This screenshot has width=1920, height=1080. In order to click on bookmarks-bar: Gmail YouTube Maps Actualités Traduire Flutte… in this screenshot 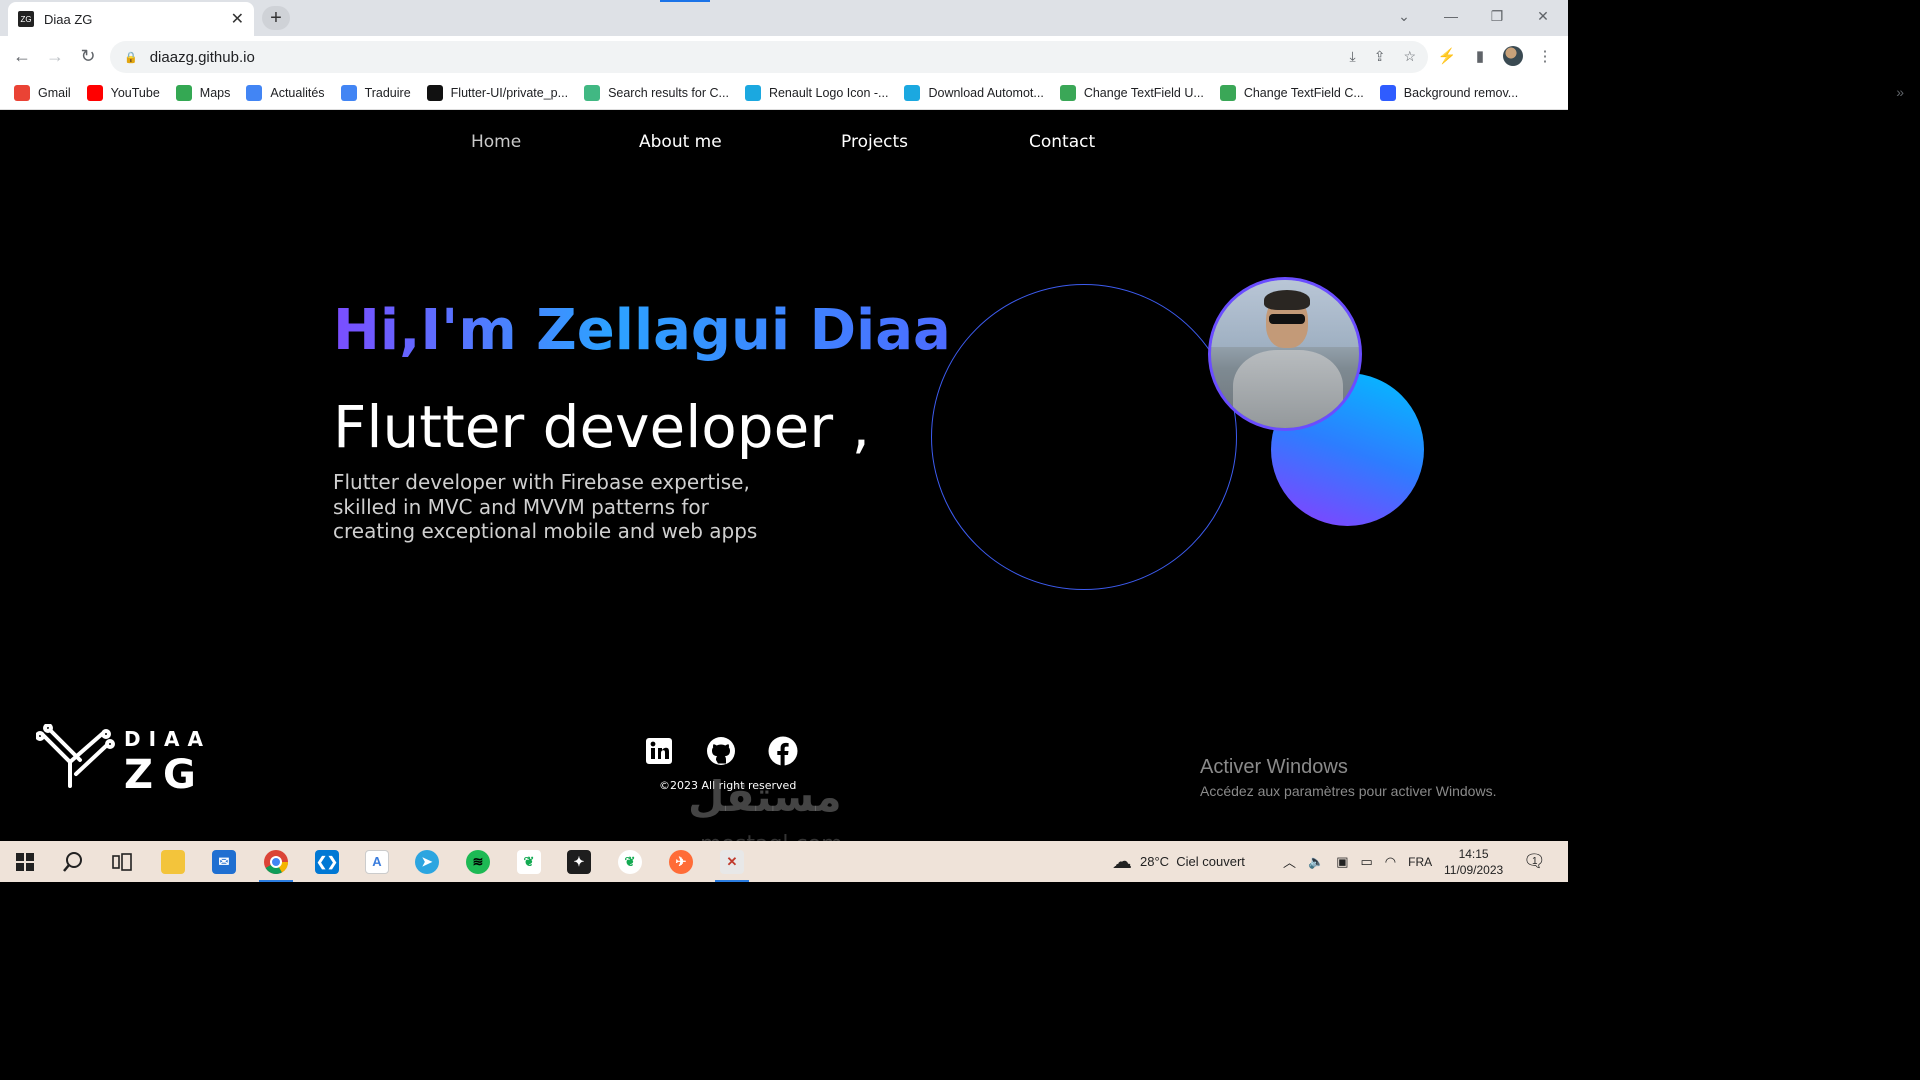, I will do `click(784, 93)`.